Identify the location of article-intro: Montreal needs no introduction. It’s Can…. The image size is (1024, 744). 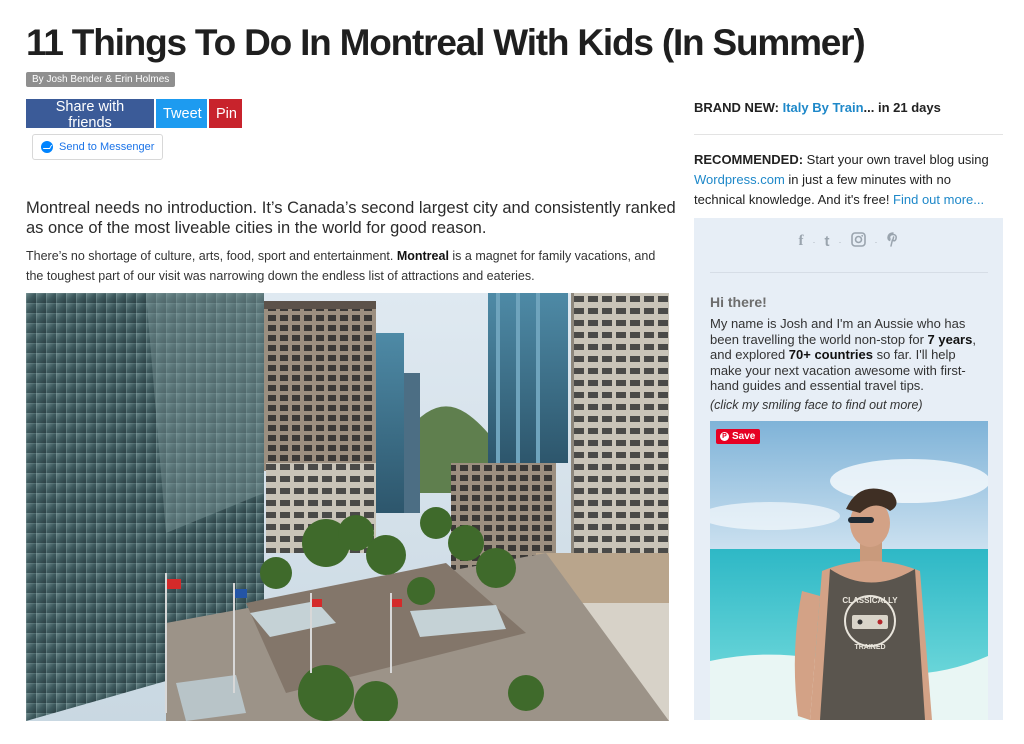
(351, 218).